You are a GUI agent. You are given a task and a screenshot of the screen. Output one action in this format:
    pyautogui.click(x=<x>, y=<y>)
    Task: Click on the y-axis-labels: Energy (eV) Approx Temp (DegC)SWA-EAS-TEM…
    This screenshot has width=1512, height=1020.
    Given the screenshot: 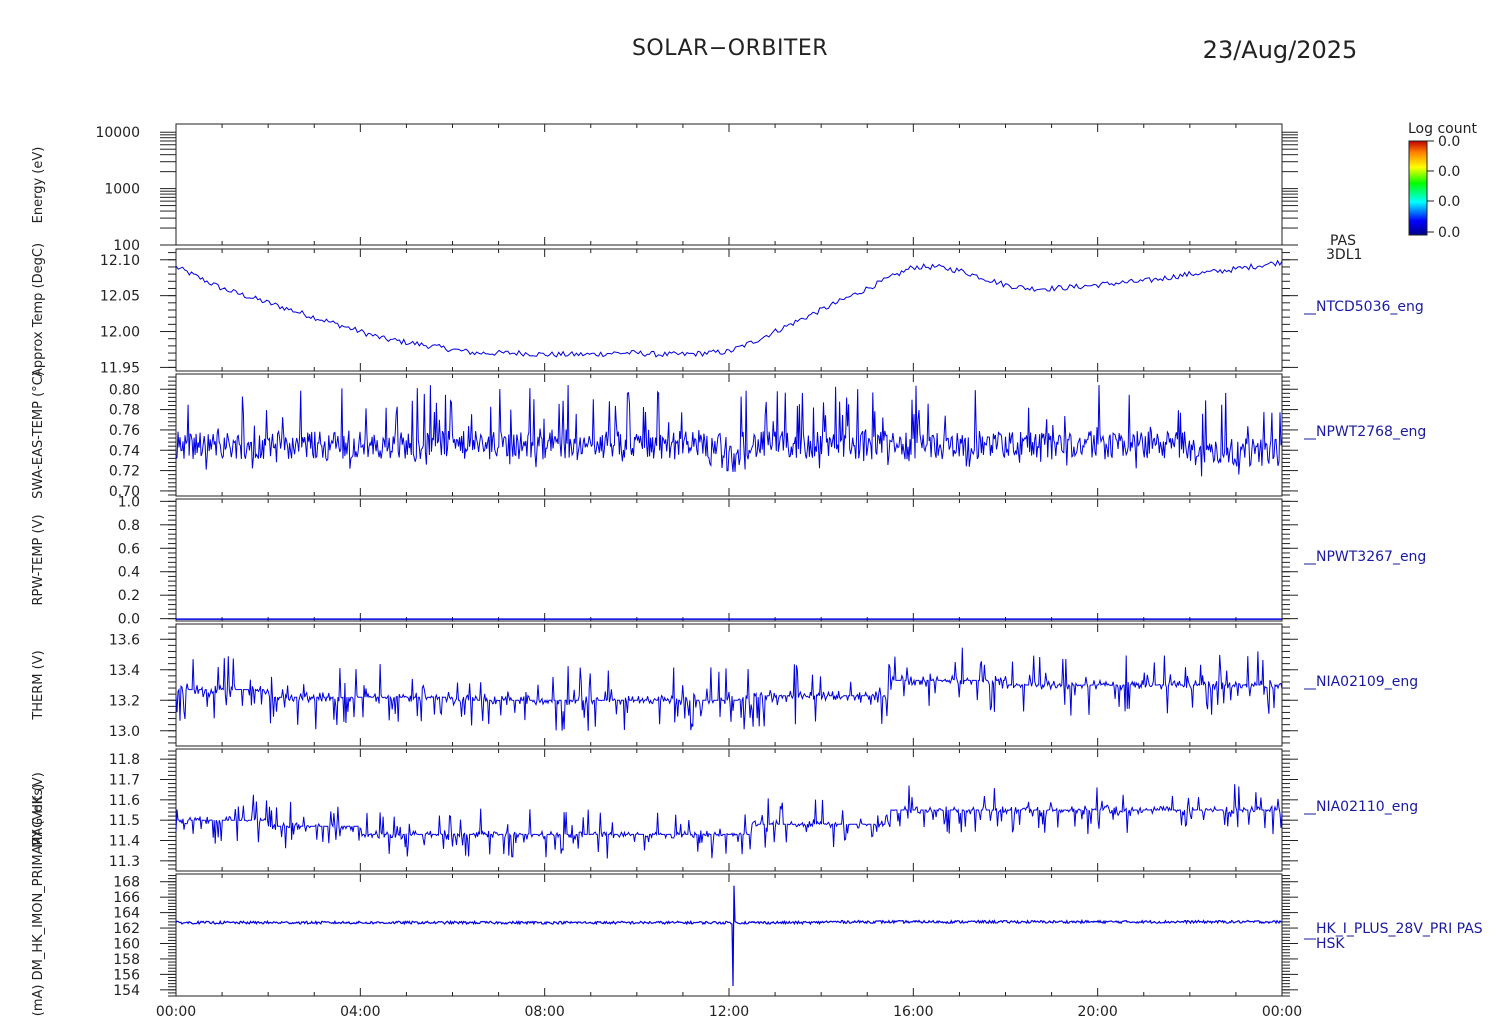 What is the action you would take?
    pyautogui.click(x=38, y=582)
    